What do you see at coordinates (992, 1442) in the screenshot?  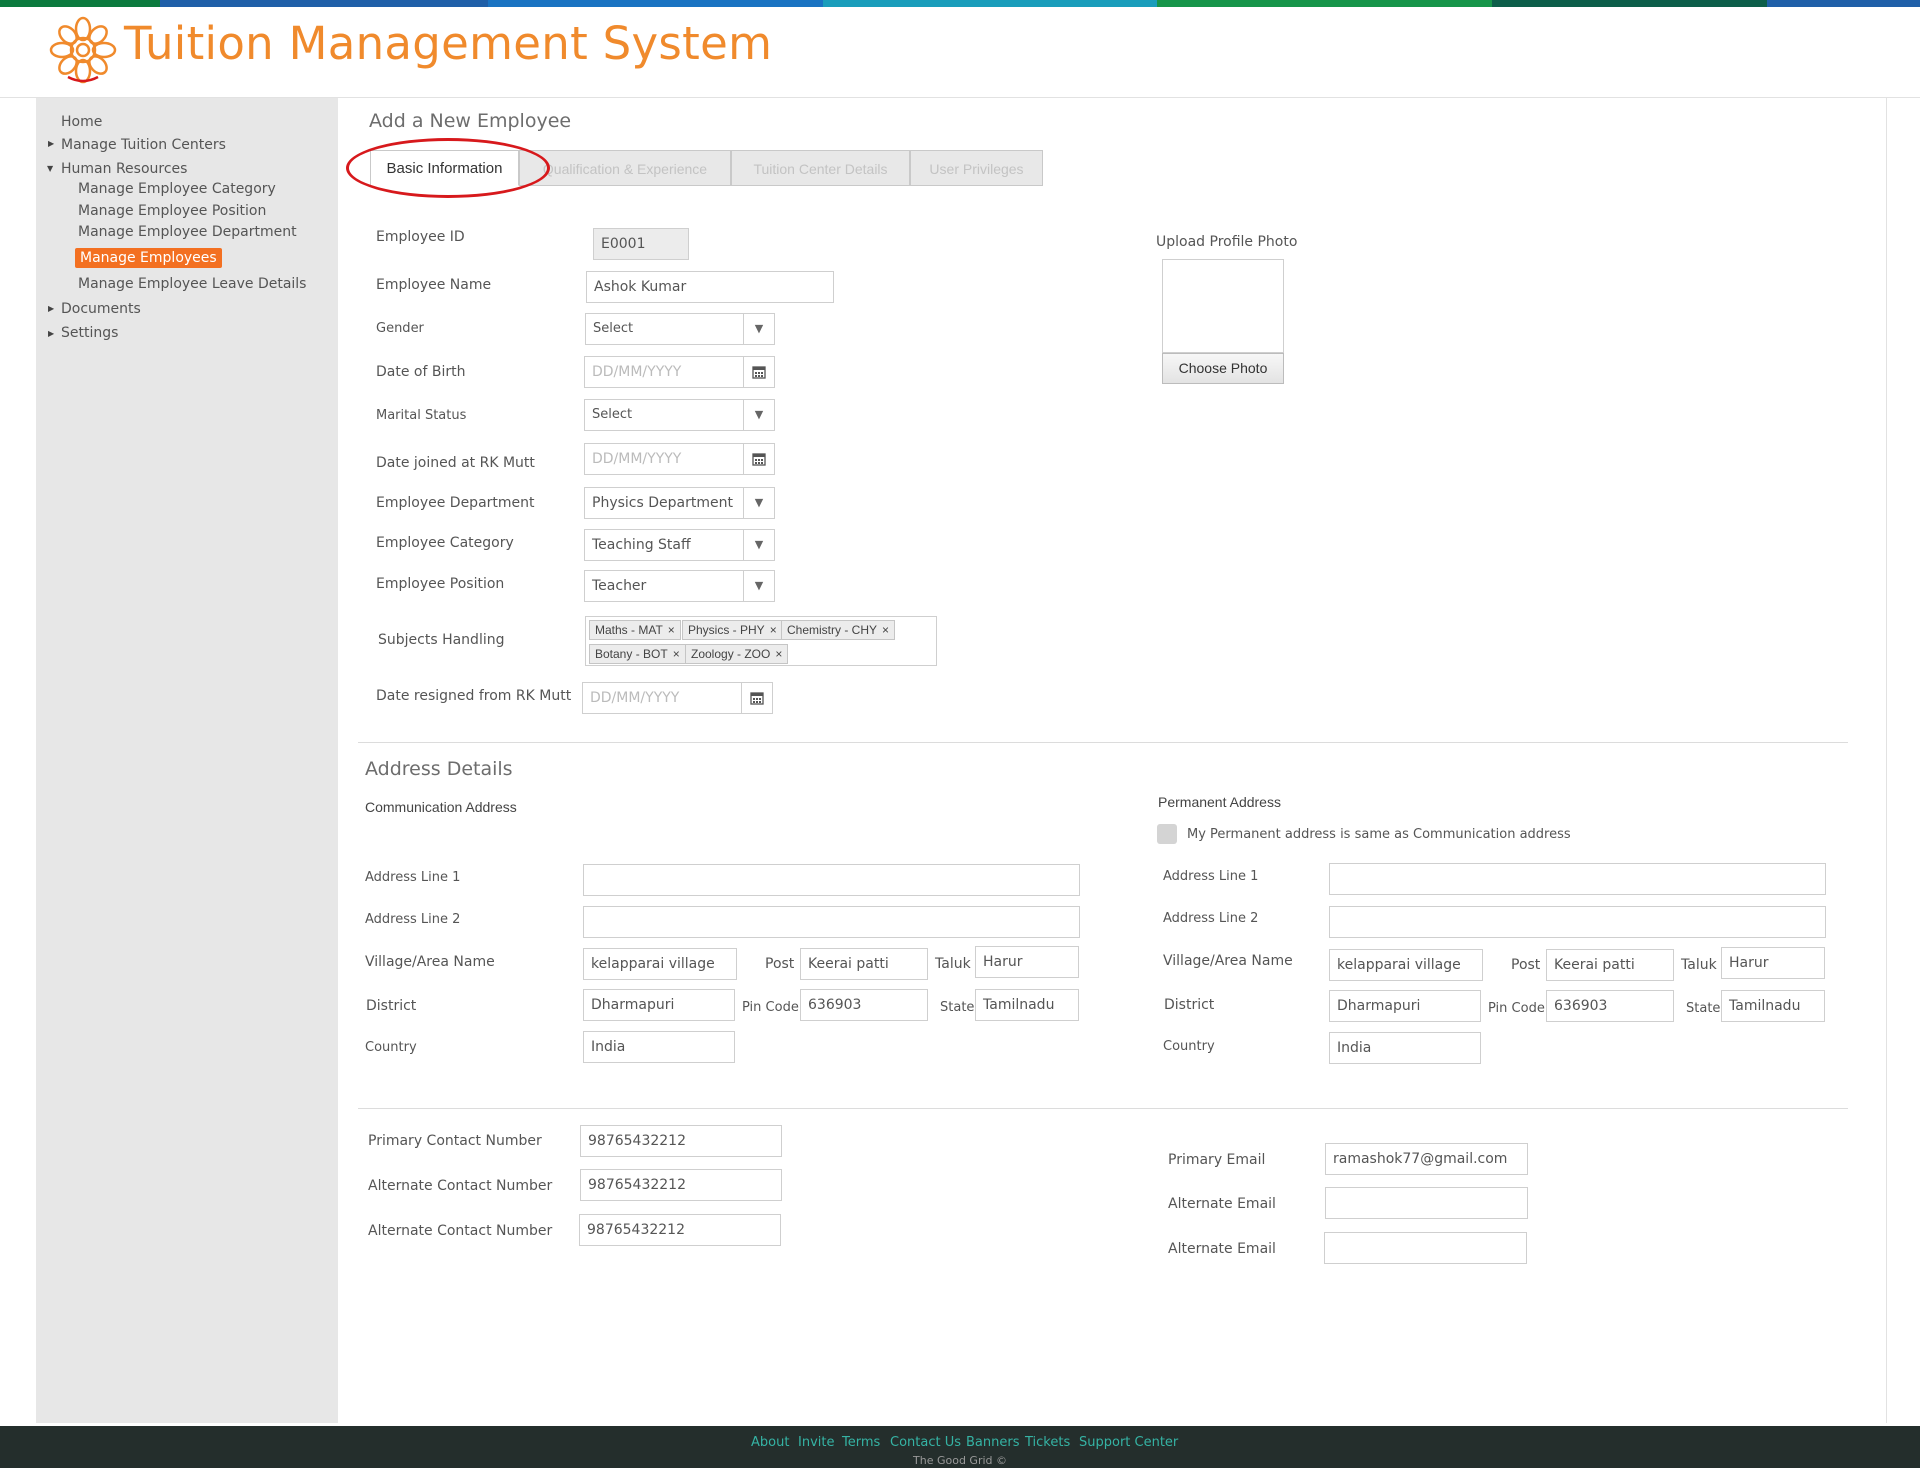 I see `footer-link-banners: Banners` at bounding box center [992, 1442].